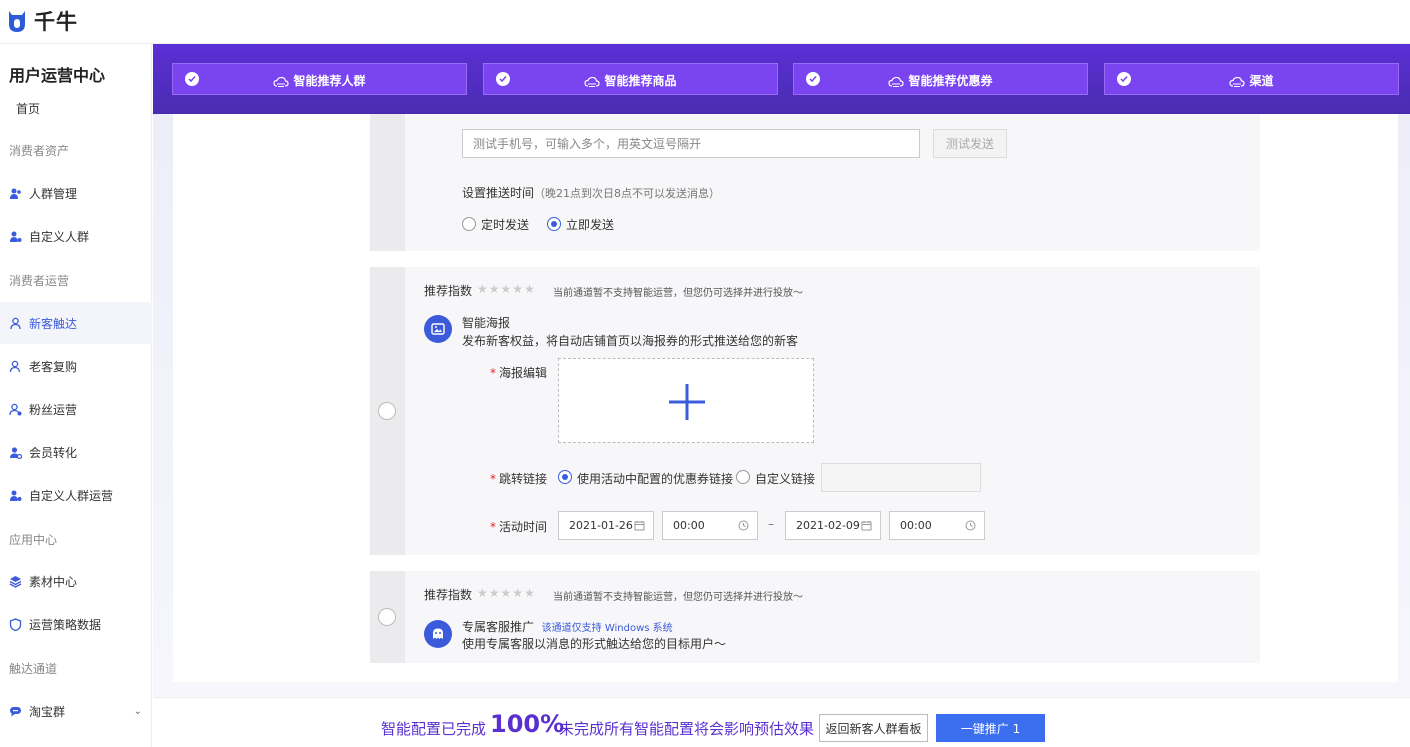 The width and height of the screenshot is (1410, 747). What do you see at coordinates (387, 182) in the screenshot?
I see `block-gutter` at bounding box center [387, 182].